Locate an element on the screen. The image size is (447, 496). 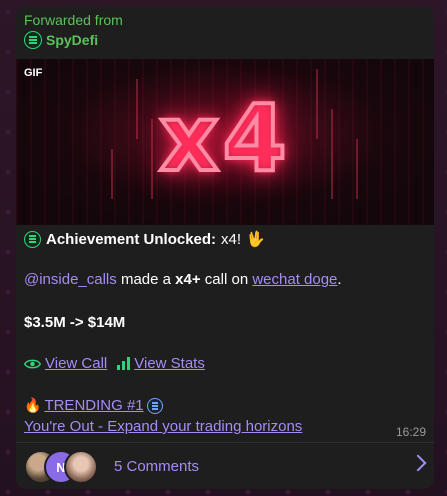
trending-line: 🔥 TRENDING #1 is located at coordinates (93, 405).